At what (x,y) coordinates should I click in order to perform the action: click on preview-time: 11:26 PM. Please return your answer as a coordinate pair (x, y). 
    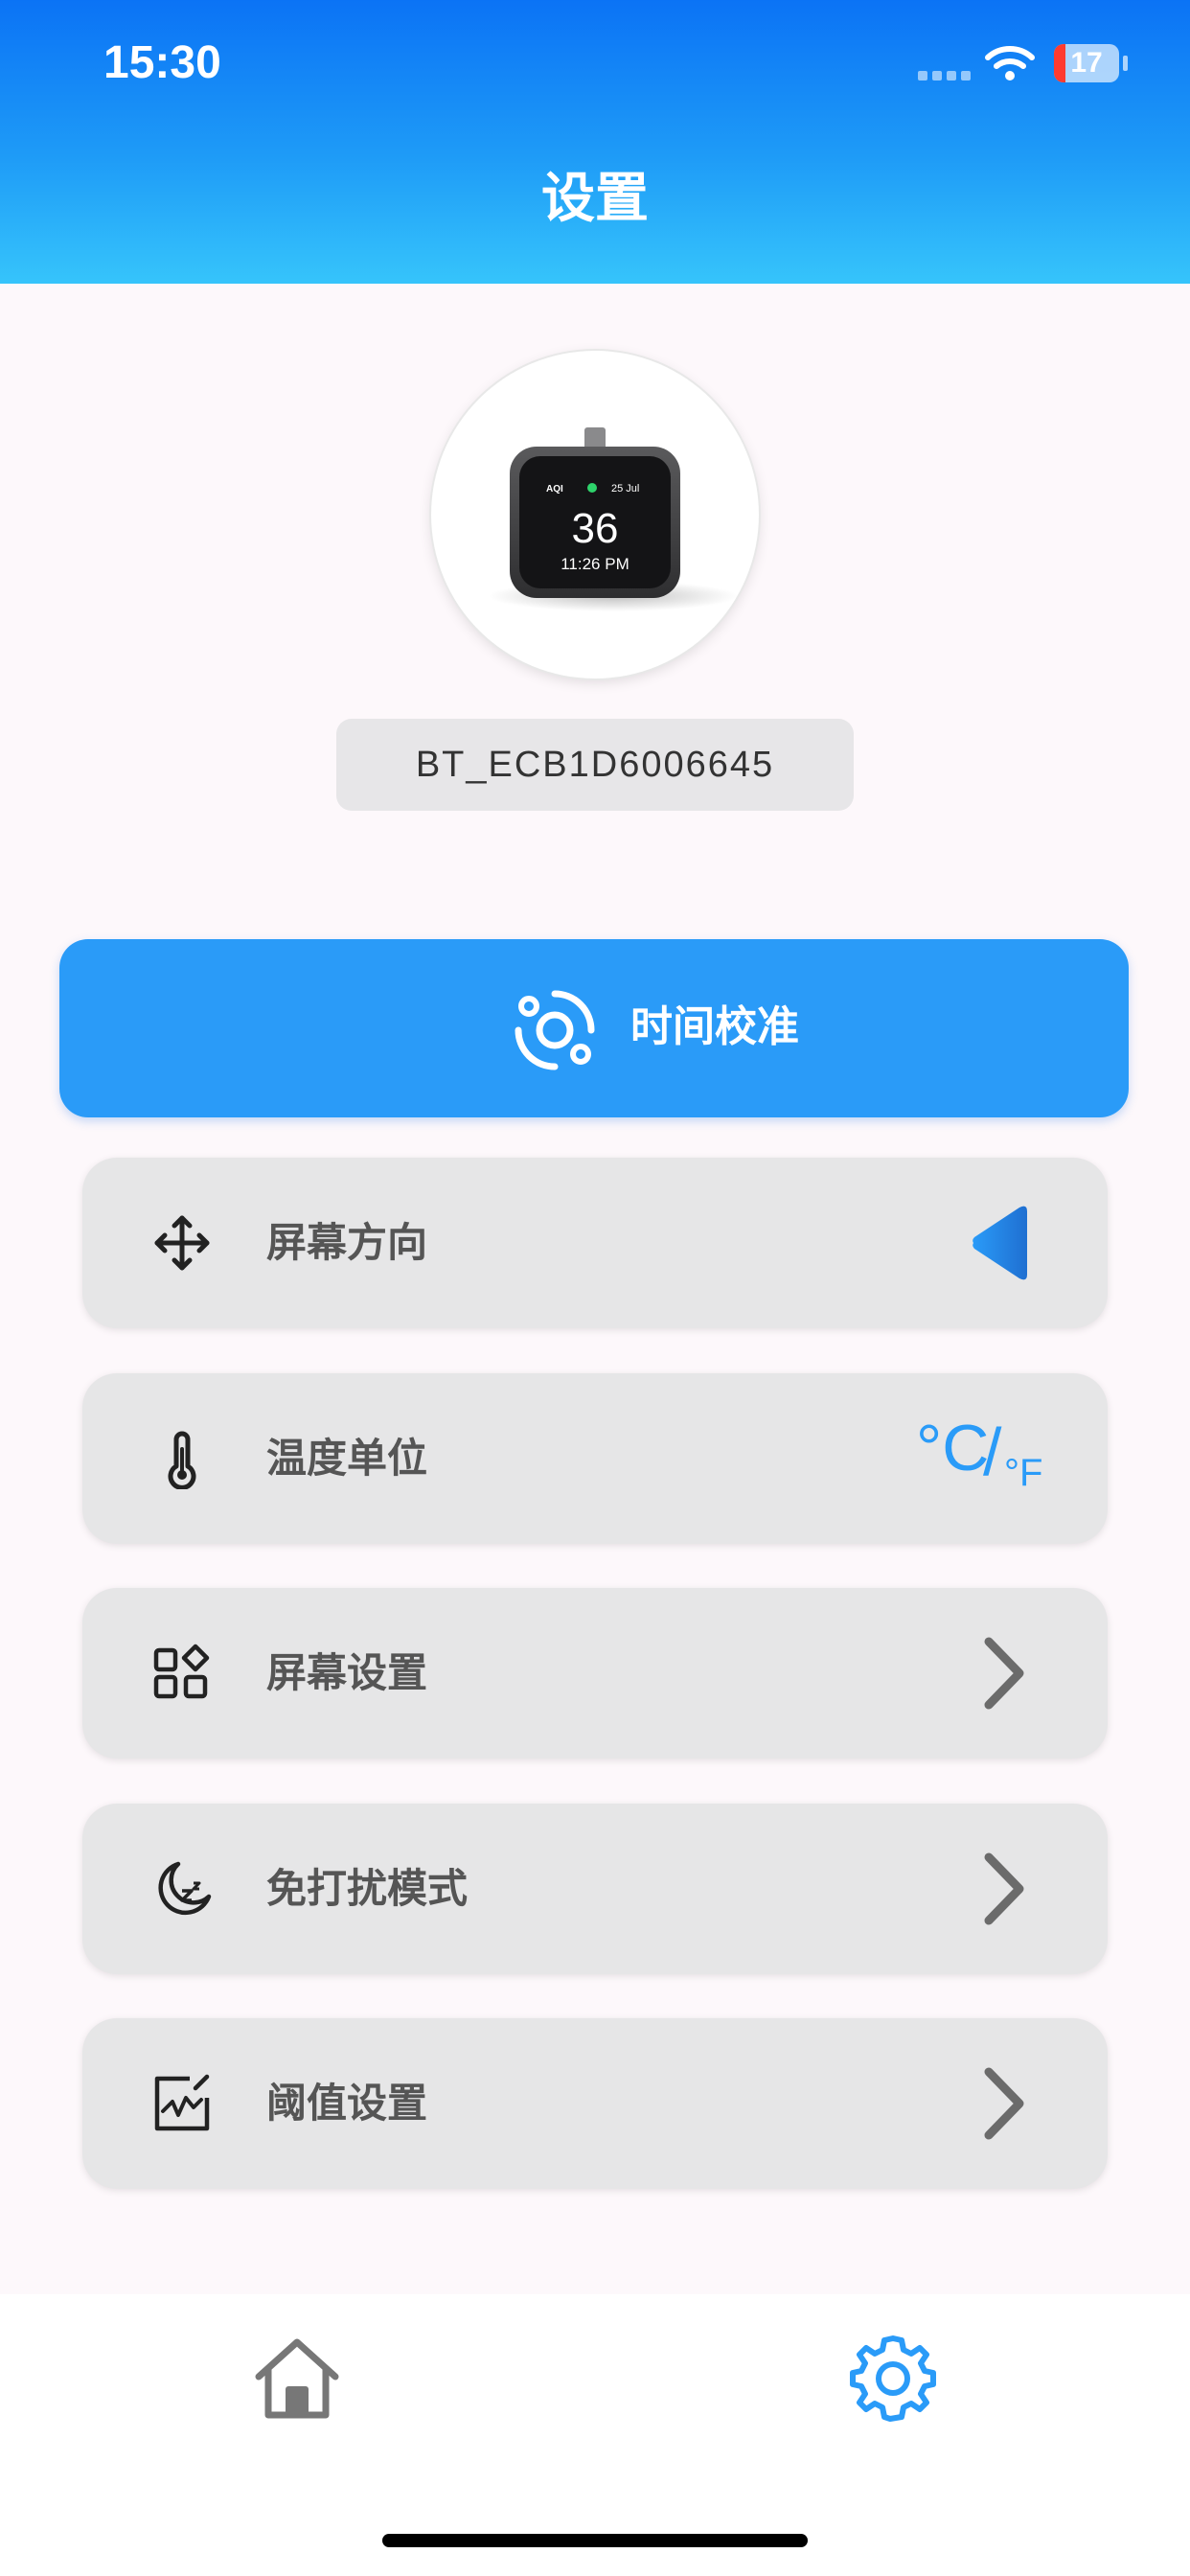
    Looking at the image, I should click on (595, 564).